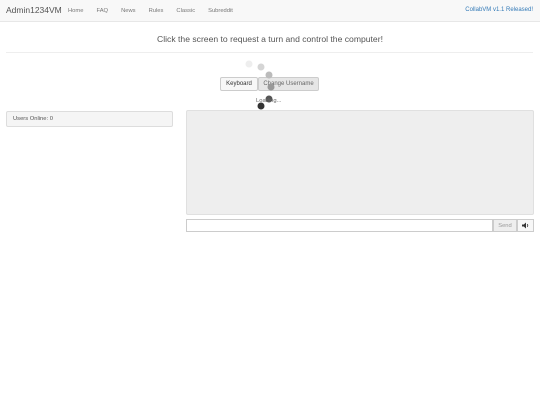 This screenshot has height=405, width=540. Describe the element at coordinates (499, 10) in the screenshot. I see `release-link: CollabVM v1.1 Released!` at that location.